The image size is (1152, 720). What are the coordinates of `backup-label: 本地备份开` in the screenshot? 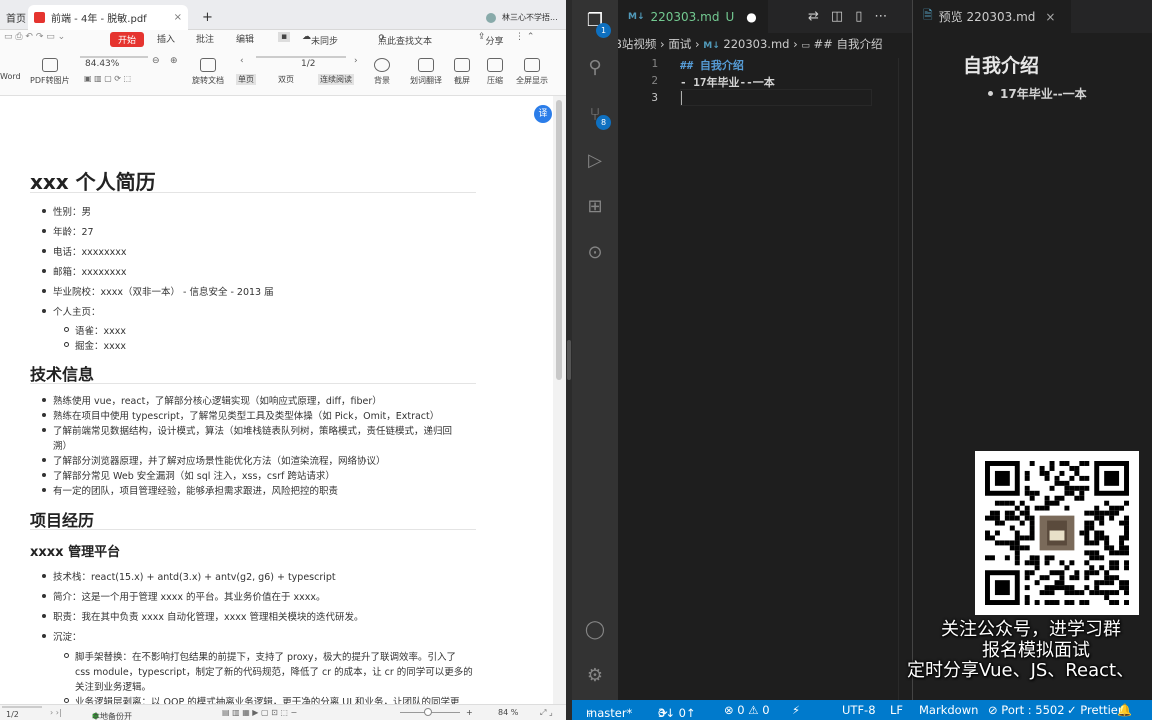 It's located at (112, 716).